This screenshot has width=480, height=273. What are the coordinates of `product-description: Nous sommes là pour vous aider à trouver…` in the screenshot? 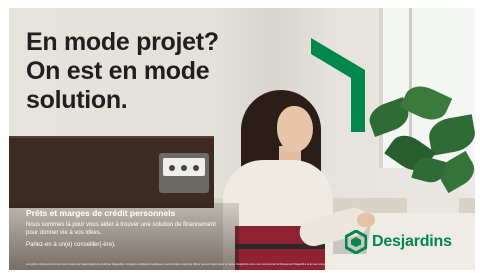 It's located at (121, 229).